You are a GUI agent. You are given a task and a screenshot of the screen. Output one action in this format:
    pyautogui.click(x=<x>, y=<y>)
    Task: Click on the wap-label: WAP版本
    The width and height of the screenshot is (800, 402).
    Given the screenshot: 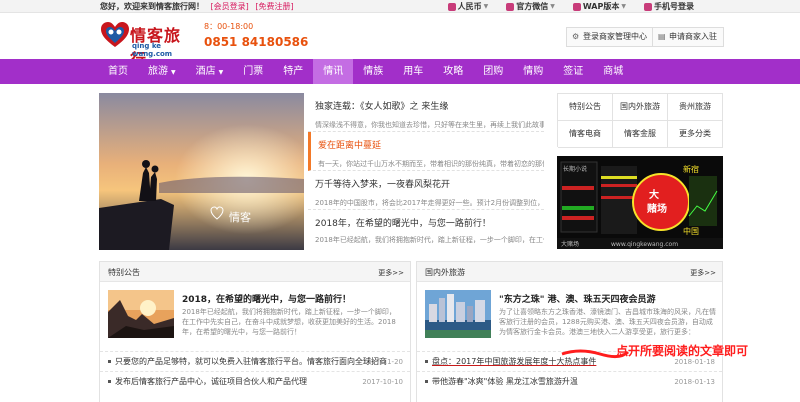 What is the action you would take?
    pyautogui.click(x=601, y=6)
    